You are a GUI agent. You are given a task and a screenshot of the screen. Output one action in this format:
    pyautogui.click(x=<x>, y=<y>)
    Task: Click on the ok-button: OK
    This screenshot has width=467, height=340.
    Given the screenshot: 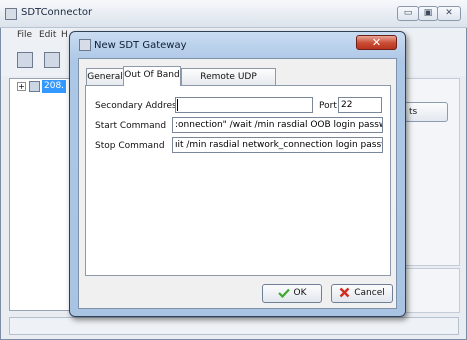 What is the action you would take?
    pyautogui.click(x=292, y=293)
    